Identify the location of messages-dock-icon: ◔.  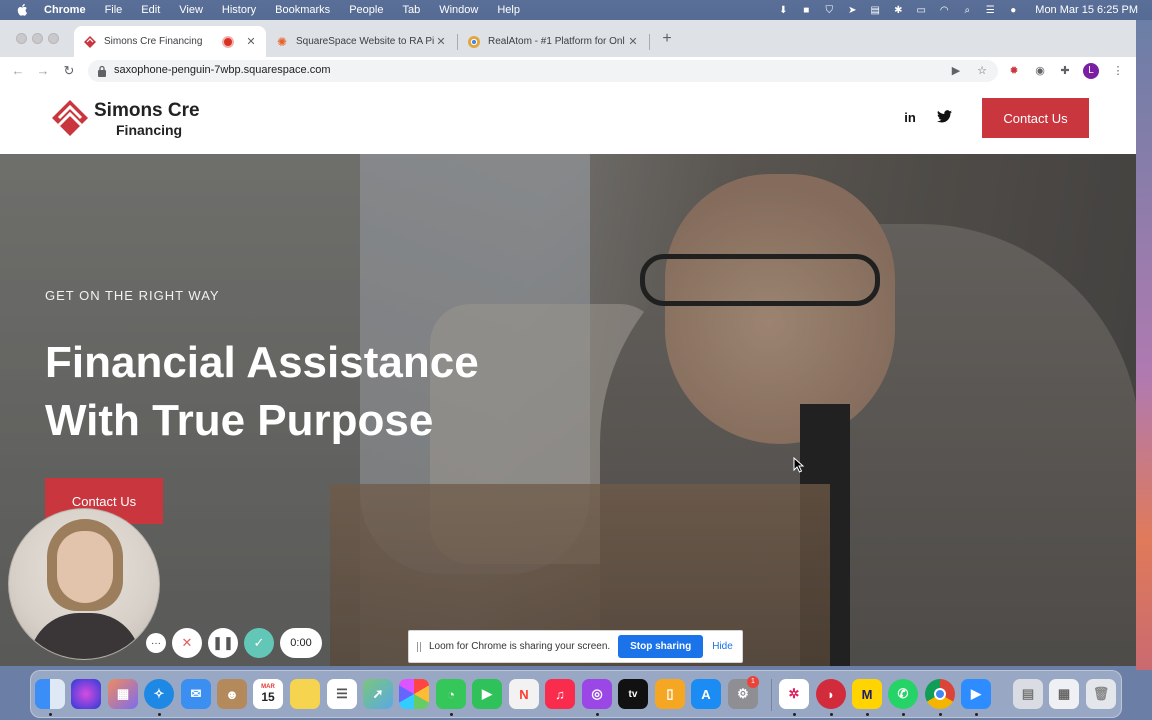
(451, 694).